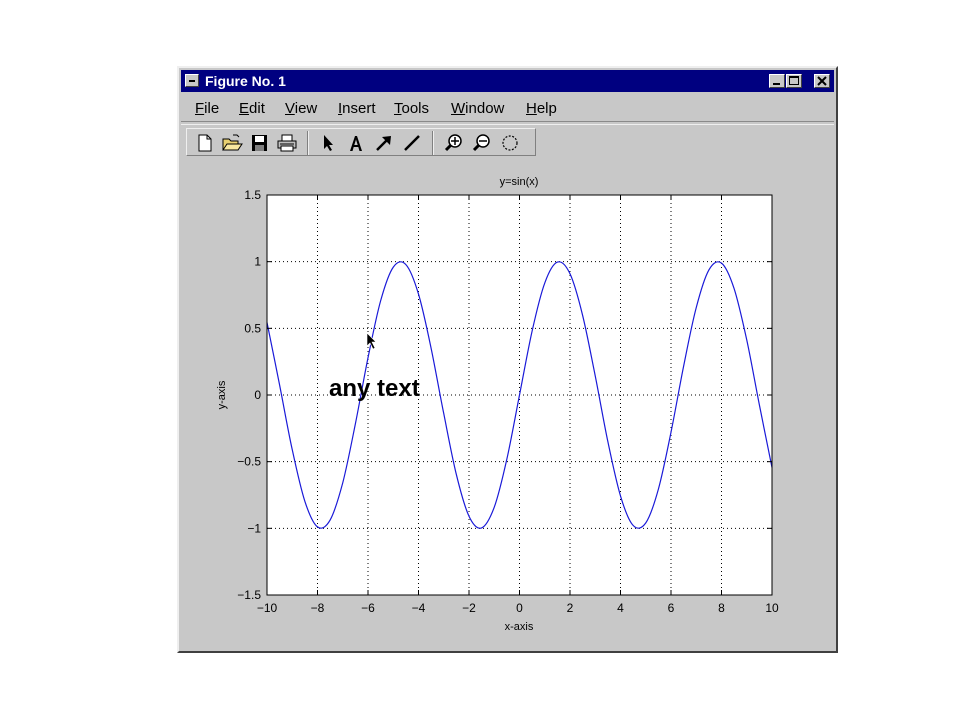 Image resolution: width=960 pixels, height=720 pixels. What do you see at coordinates (570, 608) in the screenshot?
I see `x-tick-label: 2` at bounding box center [570, 608].